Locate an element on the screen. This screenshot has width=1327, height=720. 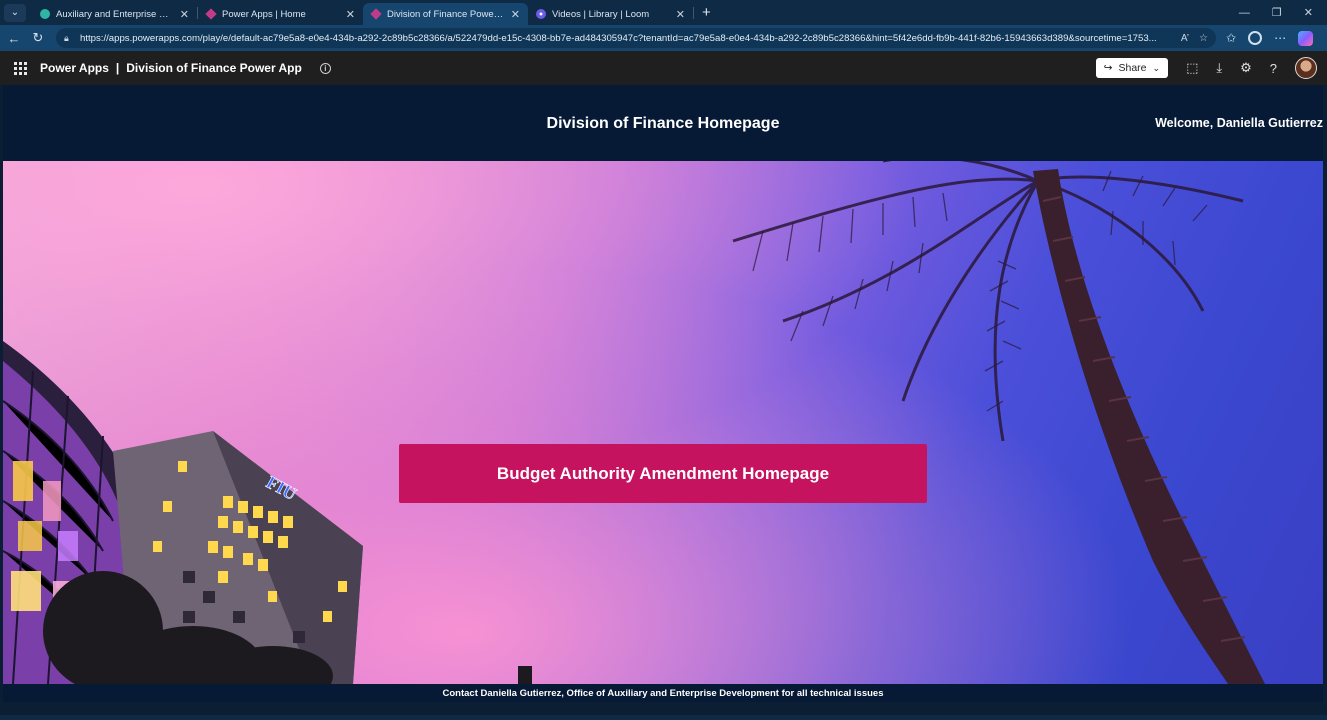
tab-favicon-icon is located at coordinates (45, 14).